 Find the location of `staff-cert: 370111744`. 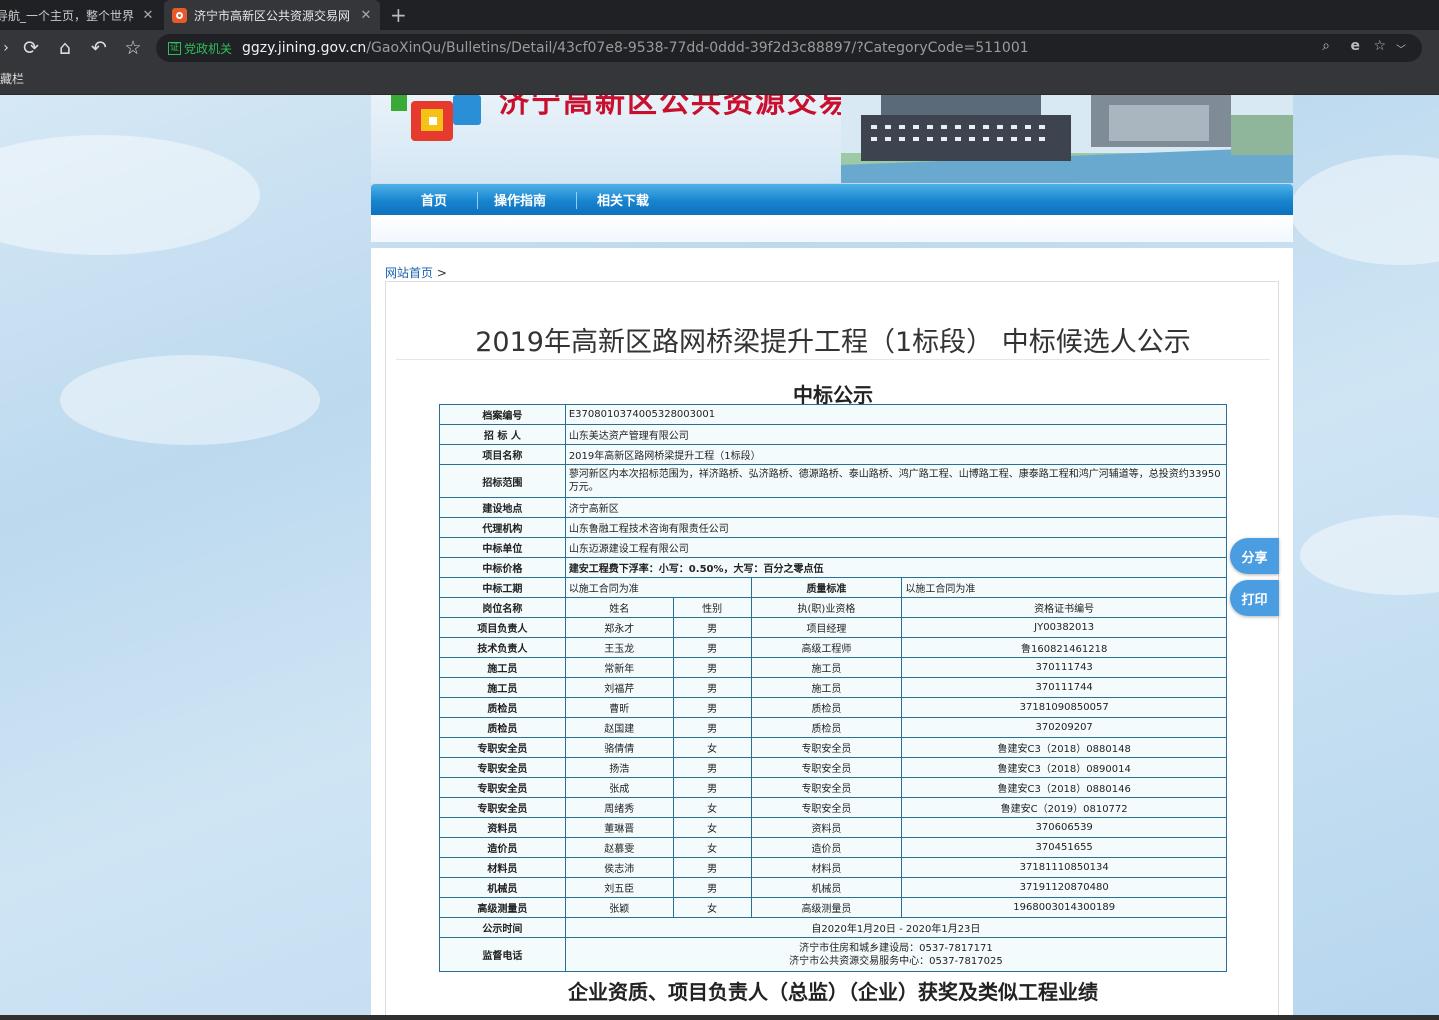

staff-cert: 370111744 is located at coordinates (1064, 687).